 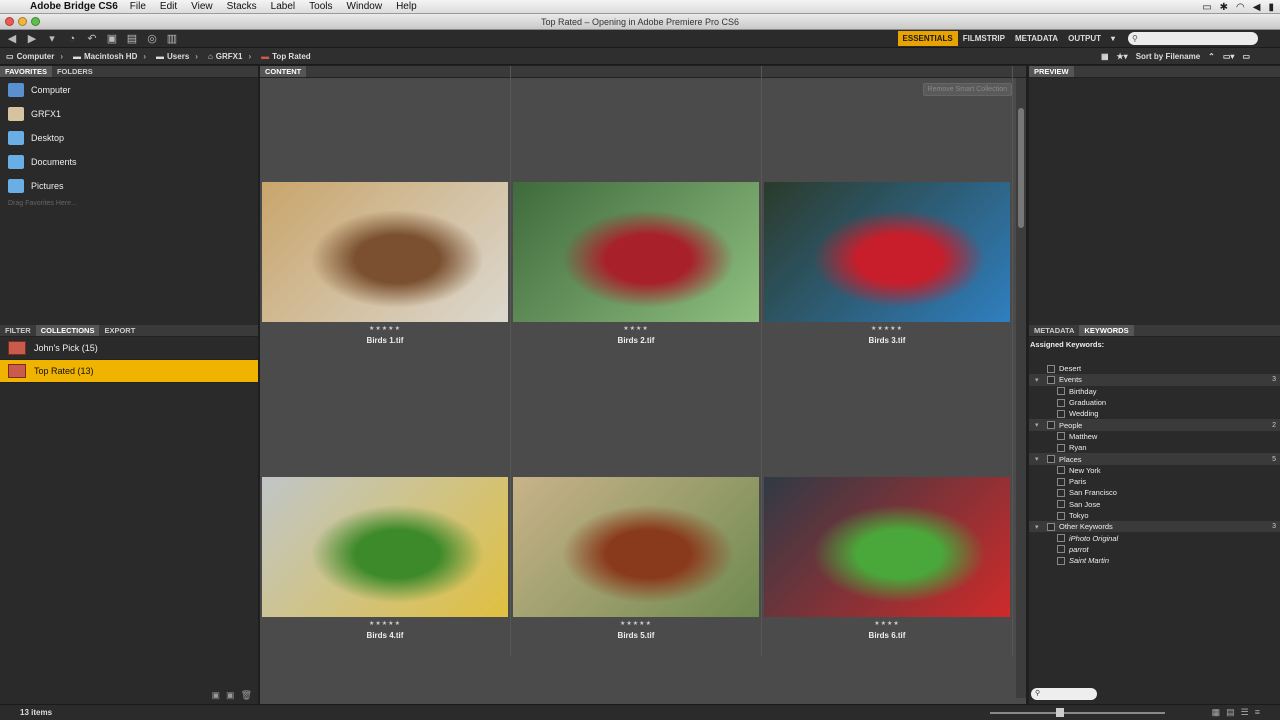 I want to click on file-name: Birds 4.tif, so click(x=385, y=635).